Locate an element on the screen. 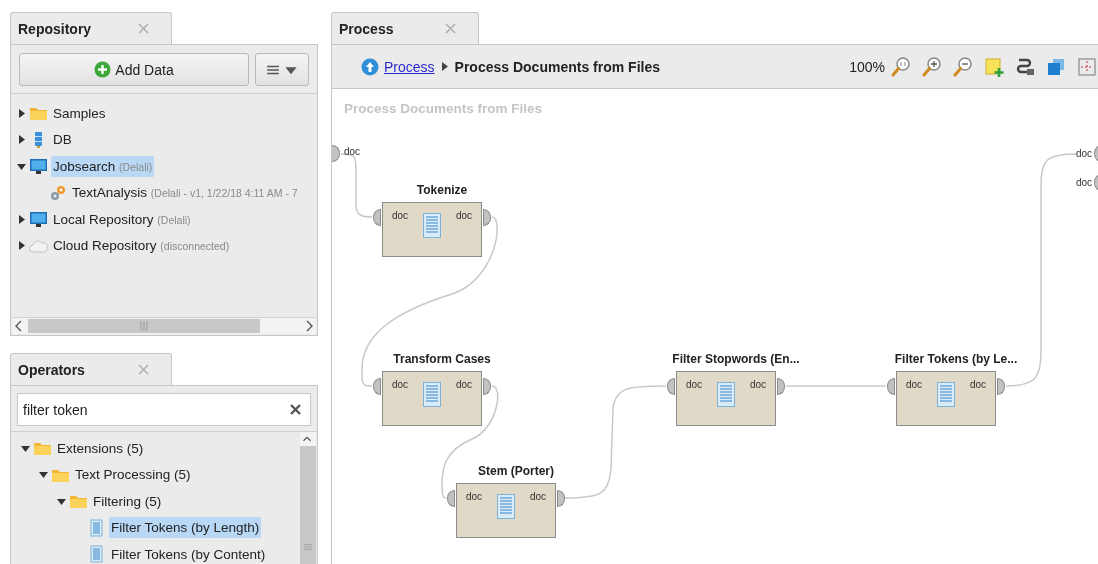 The width and height of the screenshot is (1098, 564). add-note-icon is located at coordinates (994, 66).